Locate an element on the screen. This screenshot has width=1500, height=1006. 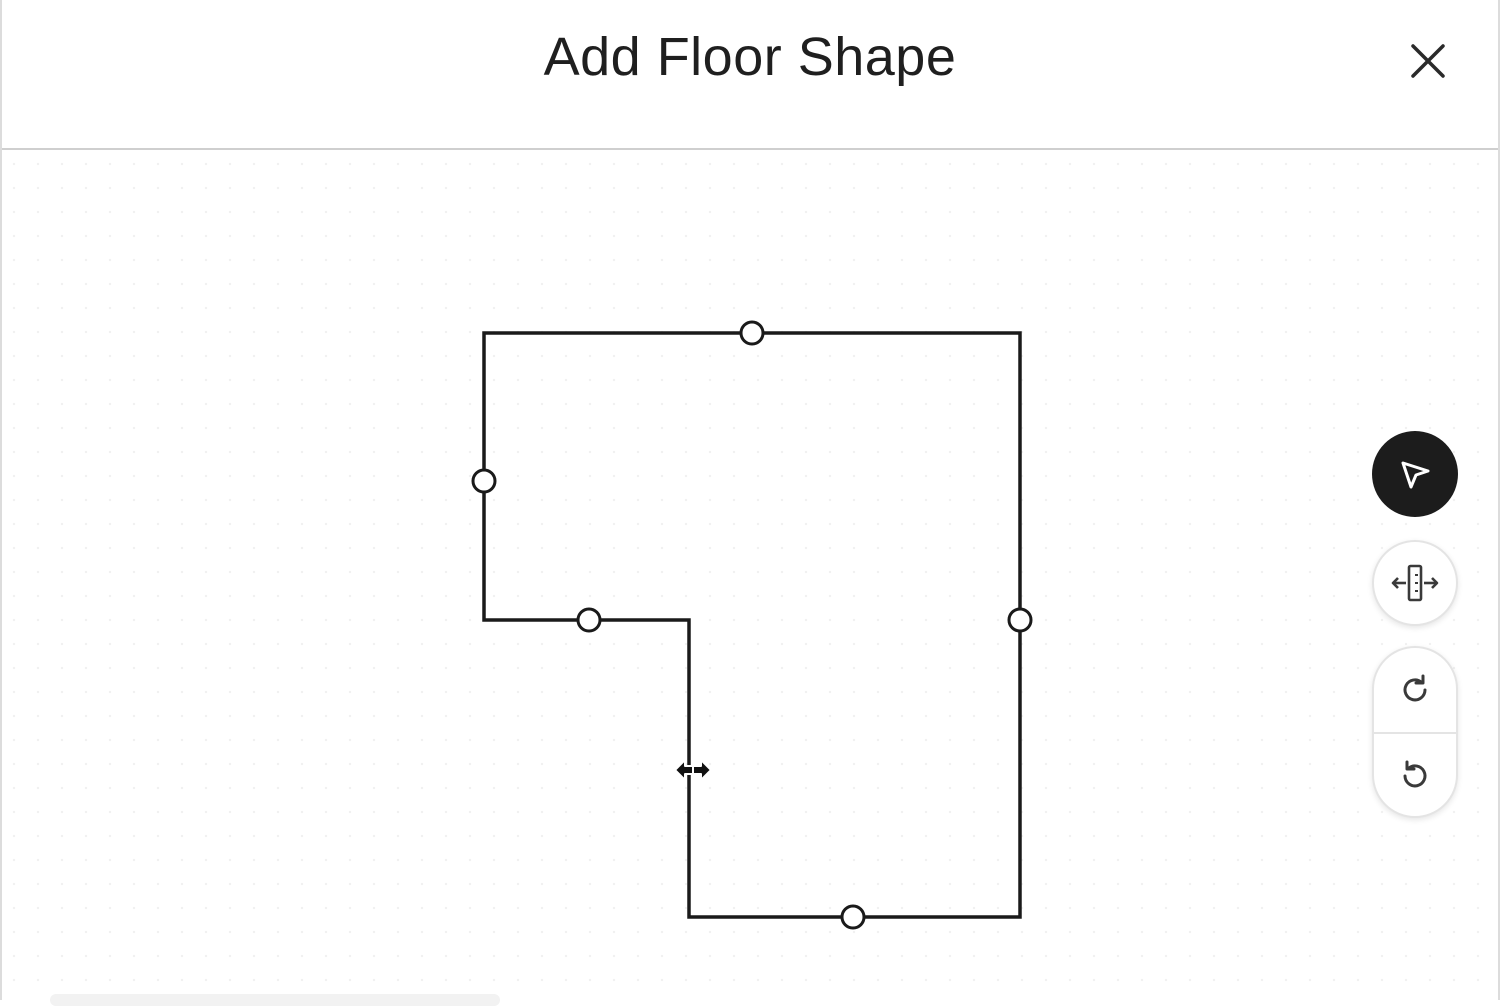
redo-button is located at coordinates (1415, 691).